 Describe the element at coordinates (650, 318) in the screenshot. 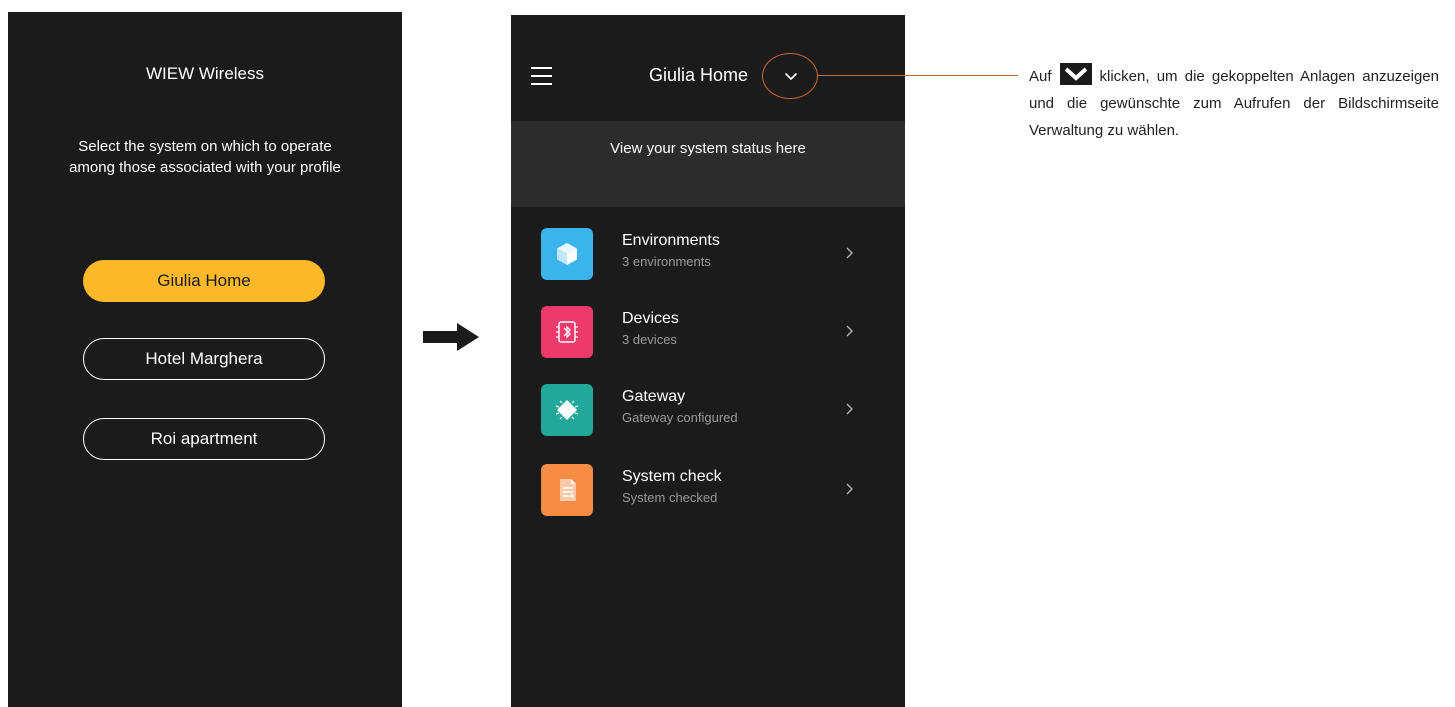

I see `menu-item-title: Devices` at that location.